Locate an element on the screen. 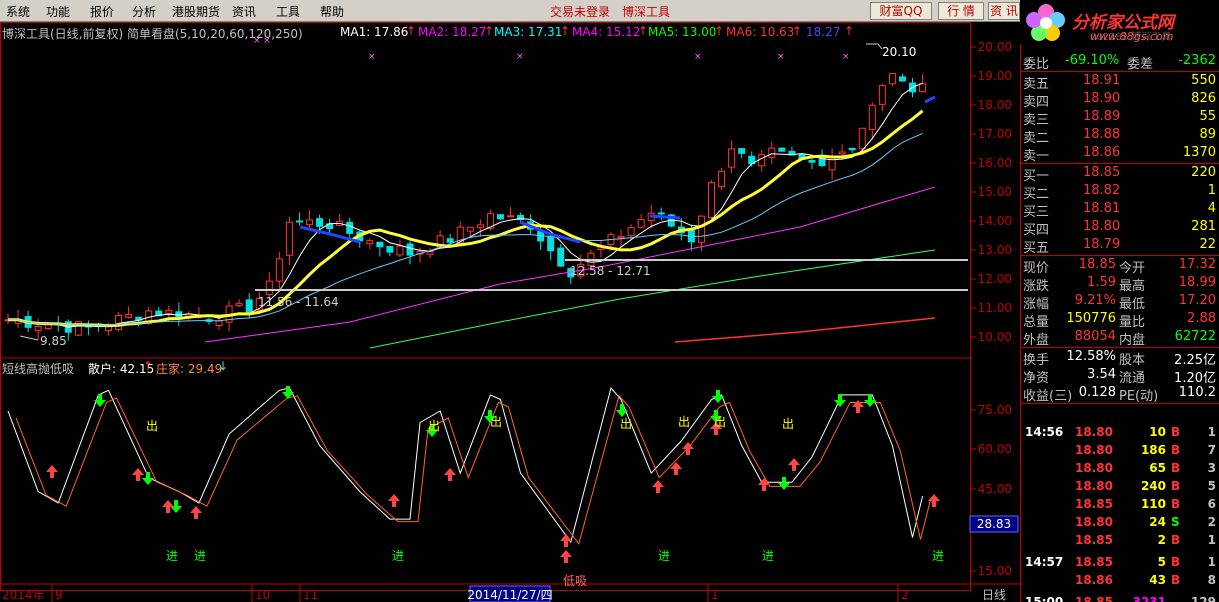 The height and width of the screenshot is (602, 1219). stat-value: 9.21% is located at coordinates (1095, 300).